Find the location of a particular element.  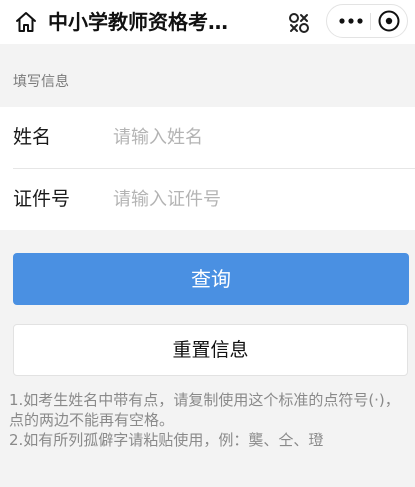

capsule-divider is located at coordinates (370, 21).